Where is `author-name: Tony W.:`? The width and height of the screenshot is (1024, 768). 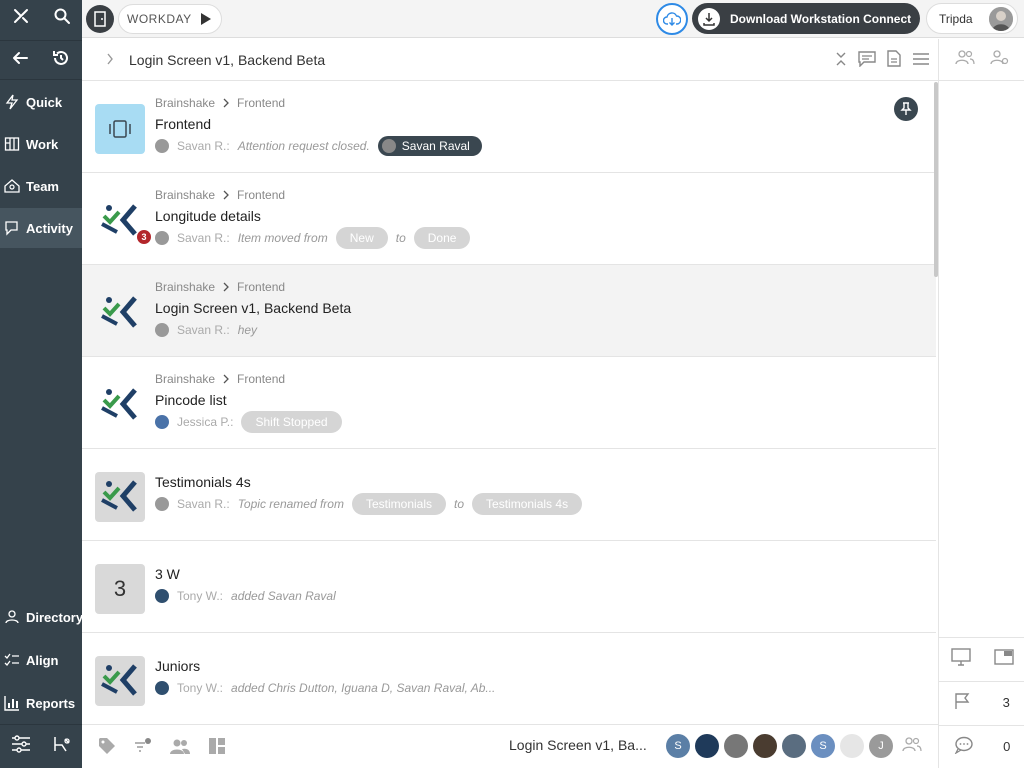
author-name: Tony W.: is located at coordinates (200, 688).